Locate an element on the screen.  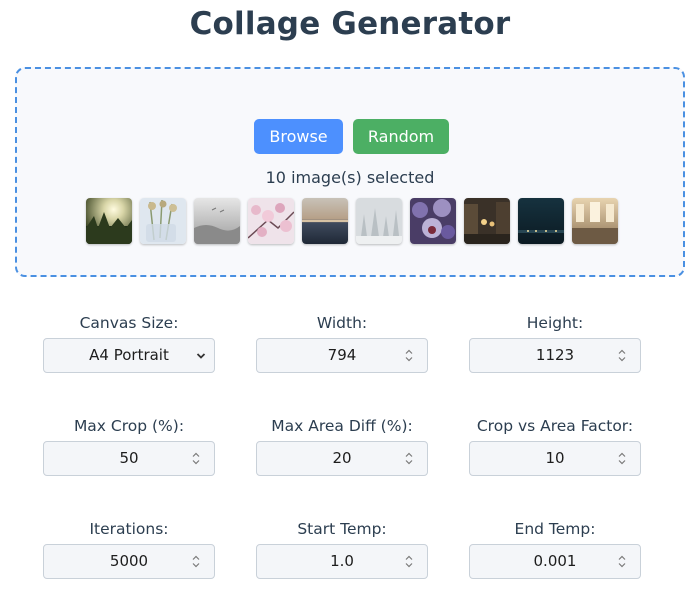
page-title: Collage Generator is located at coordinates (350, 24).